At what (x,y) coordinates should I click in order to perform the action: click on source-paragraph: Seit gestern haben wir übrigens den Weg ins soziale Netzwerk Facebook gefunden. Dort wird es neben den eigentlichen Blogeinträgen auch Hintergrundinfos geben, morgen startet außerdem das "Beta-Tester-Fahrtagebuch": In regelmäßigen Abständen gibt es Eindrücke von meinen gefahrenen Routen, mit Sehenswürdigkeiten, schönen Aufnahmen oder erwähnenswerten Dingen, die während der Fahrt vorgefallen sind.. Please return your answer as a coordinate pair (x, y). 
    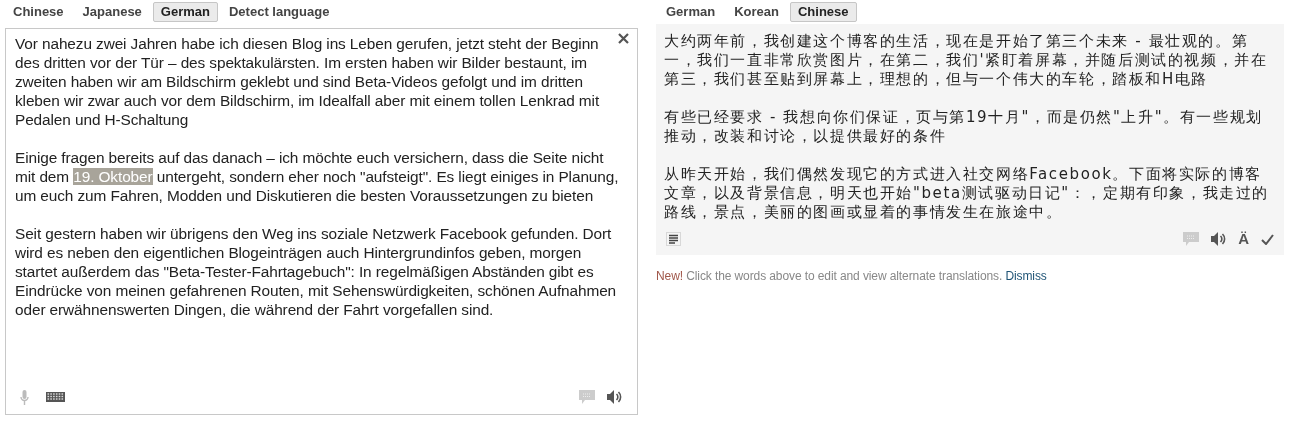
    Looking at the image, I should click on (316, 271).